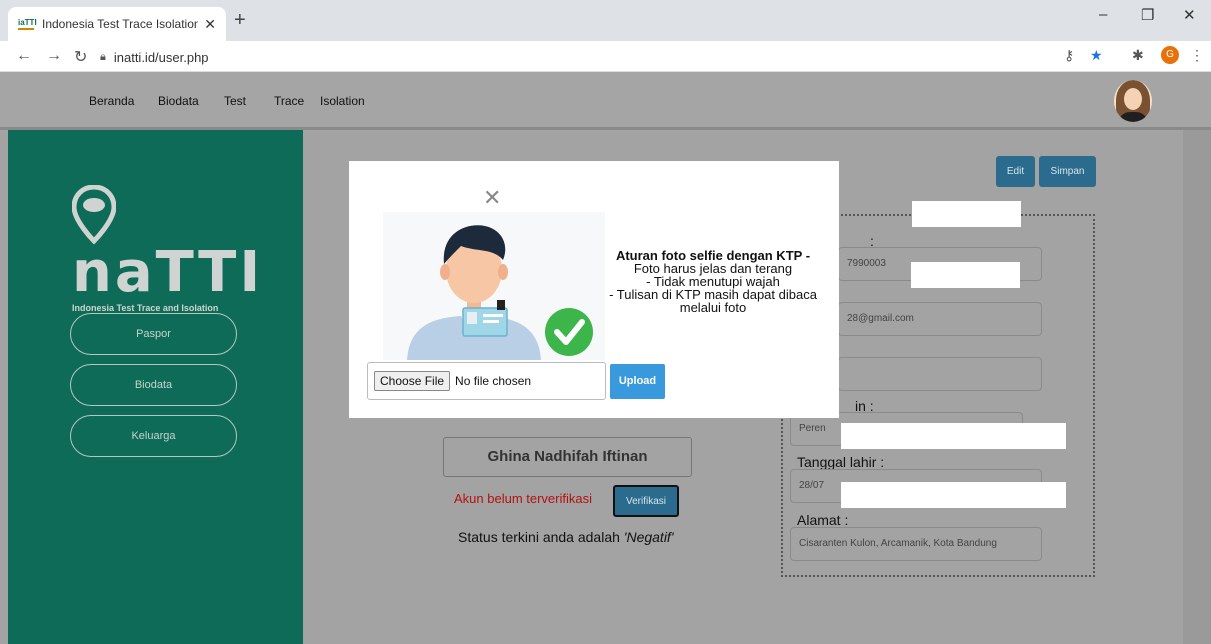  What do you see at coordinates (1170, 55) in the screenshot?
I see `profile-avatar: G` at bounding box center [1170, 55].